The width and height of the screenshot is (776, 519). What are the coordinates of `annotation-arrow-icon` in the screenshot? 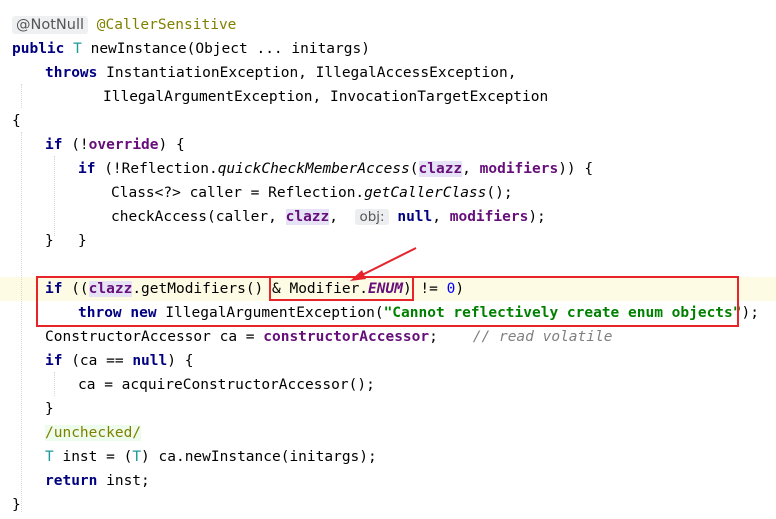 It's located at (383, 264).